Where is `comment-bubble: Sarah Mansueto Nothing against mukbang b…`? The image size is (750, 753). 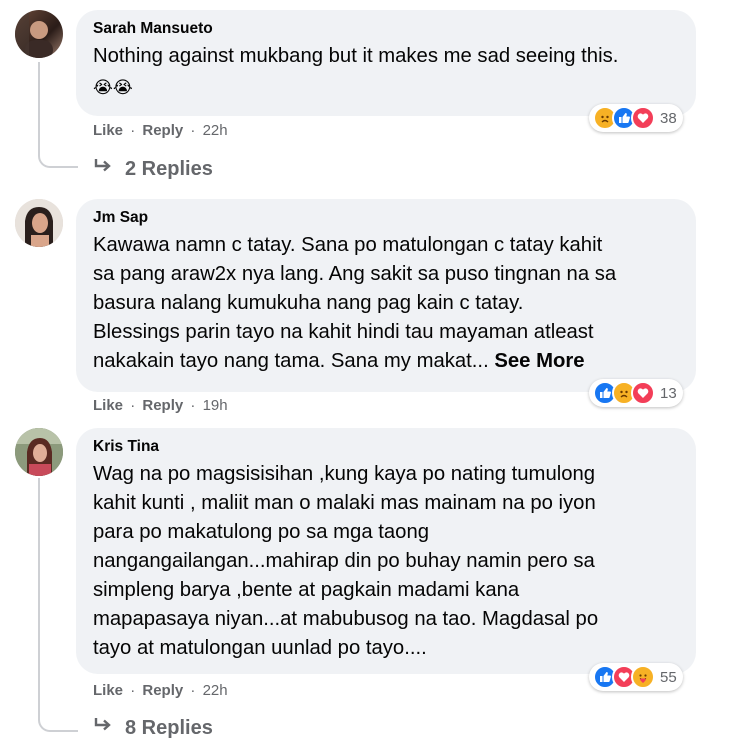 comment-bubble: Sarah Mansueto Nothing against mukbang b… is located at coordinates (386, 63).